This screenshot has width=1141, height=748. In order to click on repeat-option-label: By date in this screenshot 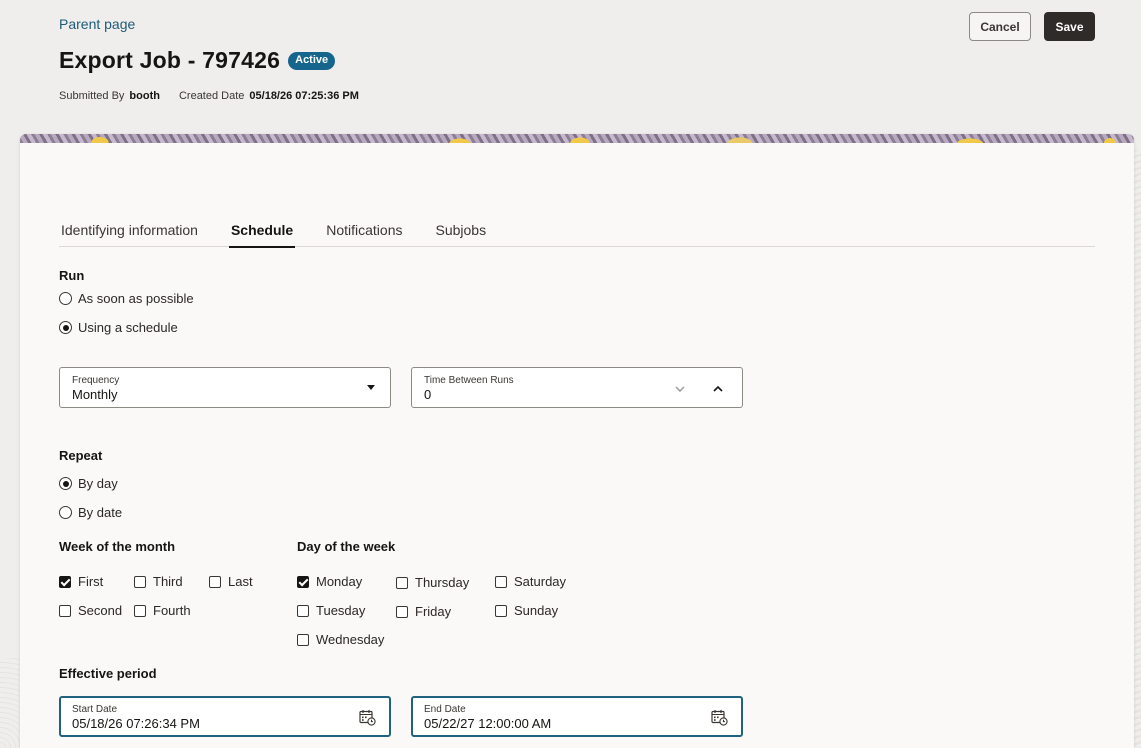, I will do `click(100, 512)`.